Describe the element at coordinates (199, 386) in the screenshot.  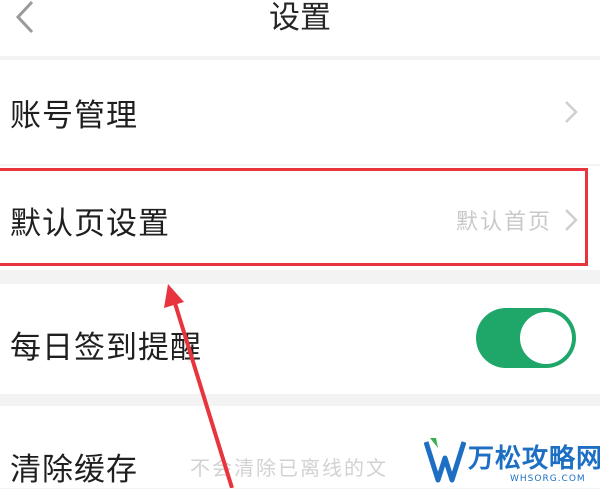
I see `red-arrow-annotation` at that location.